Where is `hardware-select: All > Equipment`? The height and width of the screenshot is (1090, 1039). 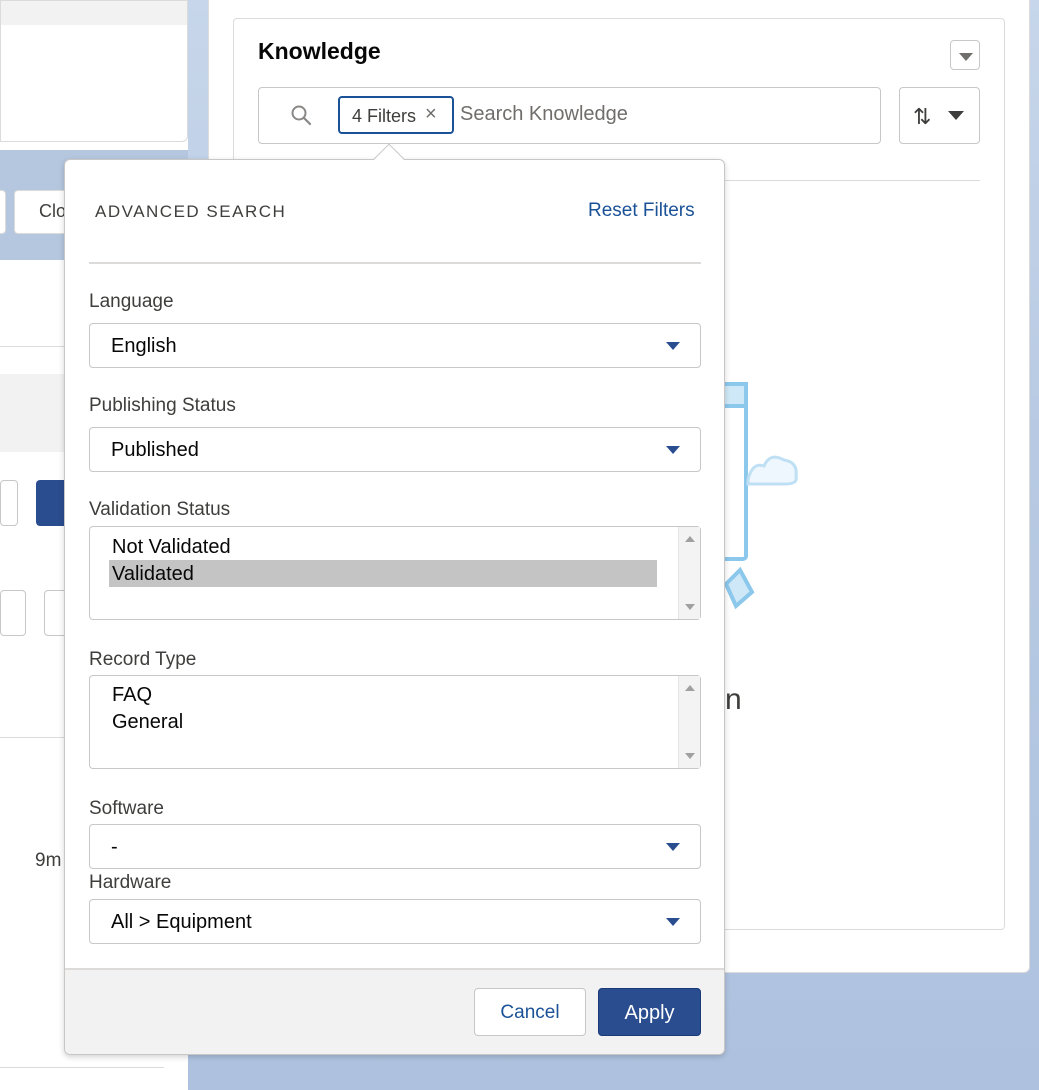 hardware-select: All > Equipment is located at coordinates (395, 921).